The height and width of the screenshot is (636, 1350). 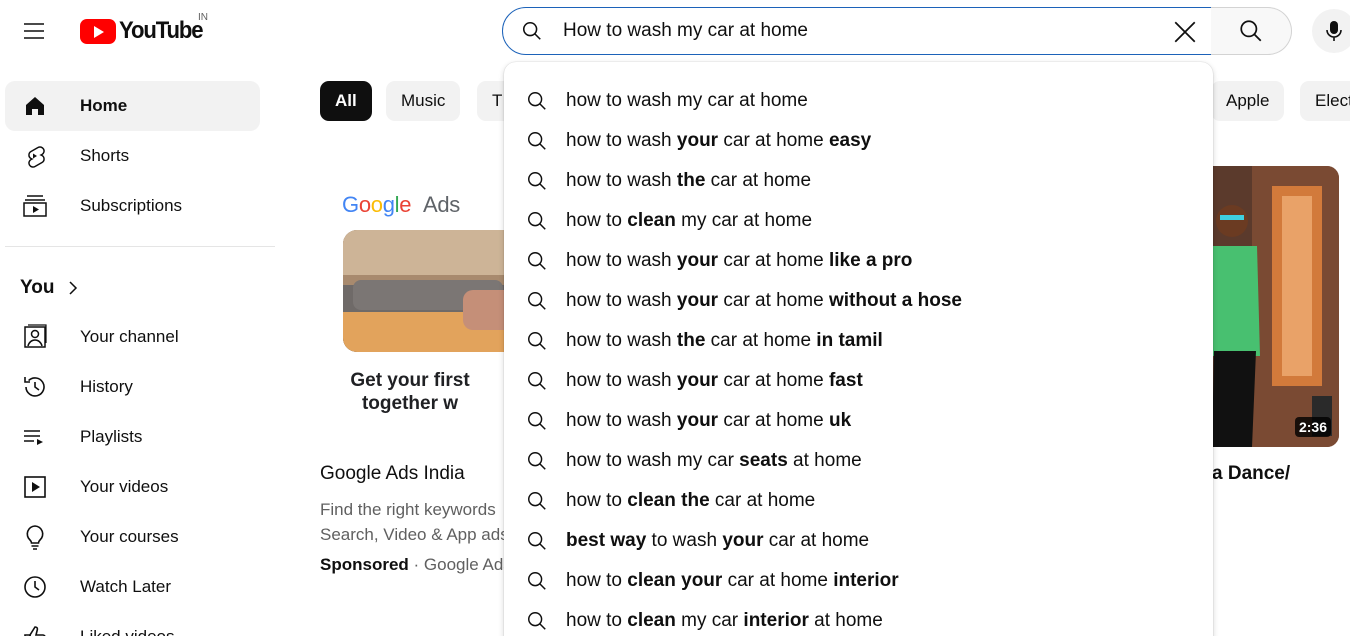 I want to click on sidebar-item-home: Home, so click(x=132, y=106).